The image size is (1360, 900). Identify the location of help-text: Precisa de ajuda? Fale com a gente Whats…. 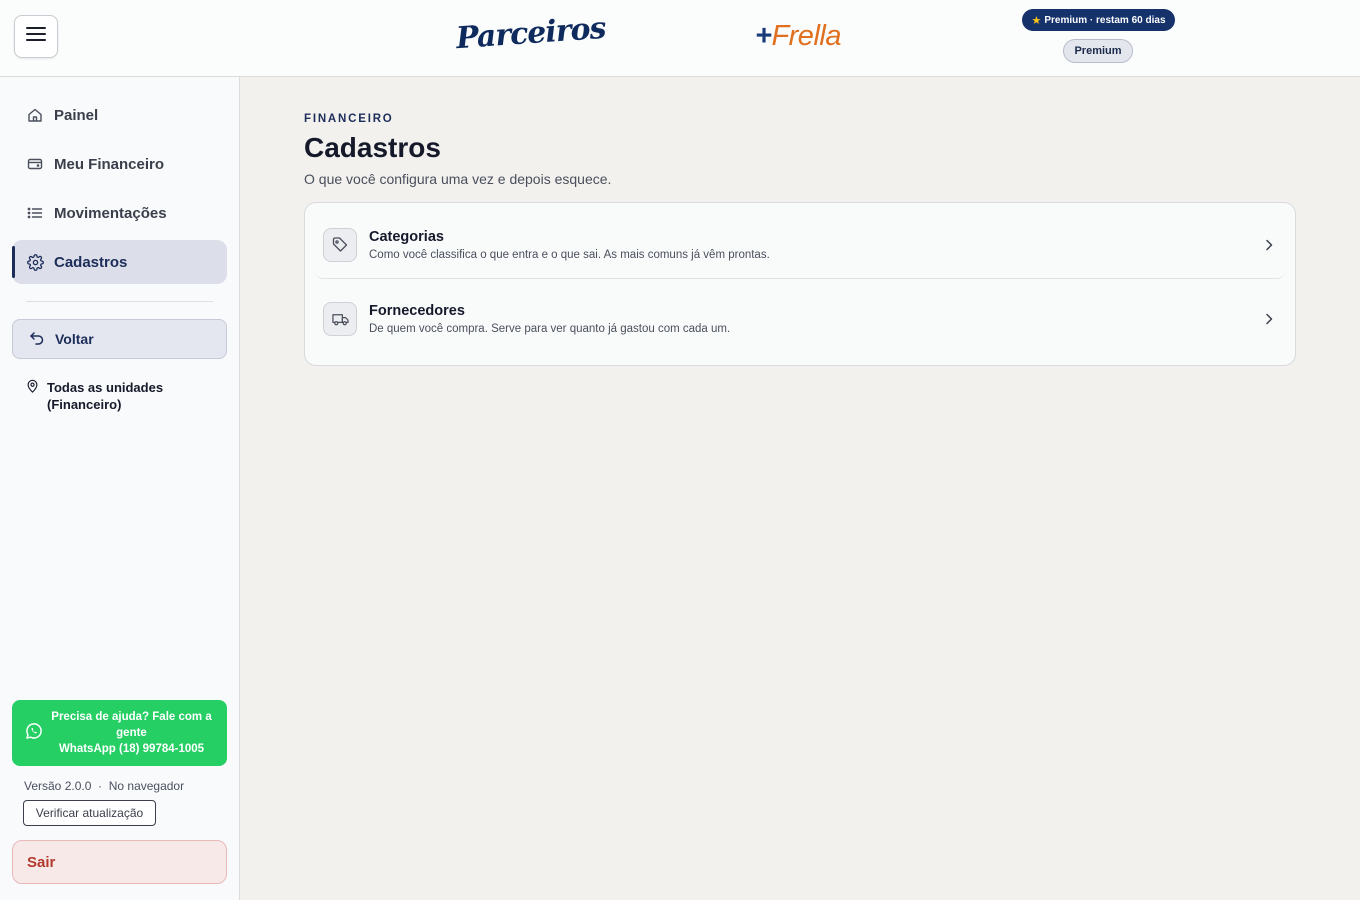
(135, 733).